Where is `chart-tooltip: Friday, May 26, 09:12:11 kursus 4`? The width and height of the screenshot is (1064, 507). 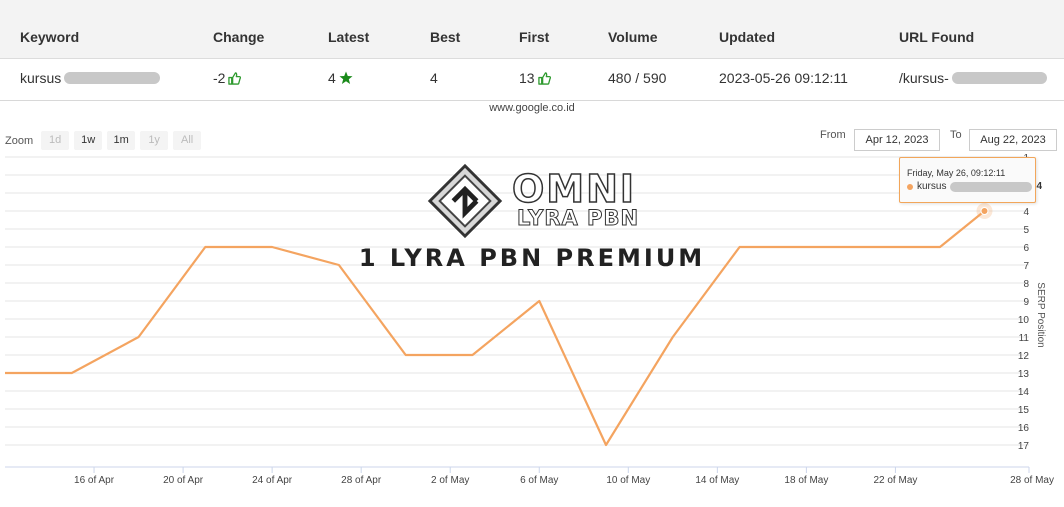 chart-tooltip: Friday, May 26, 09:12:11 kursus 4 is located at coordinates (970, 180).